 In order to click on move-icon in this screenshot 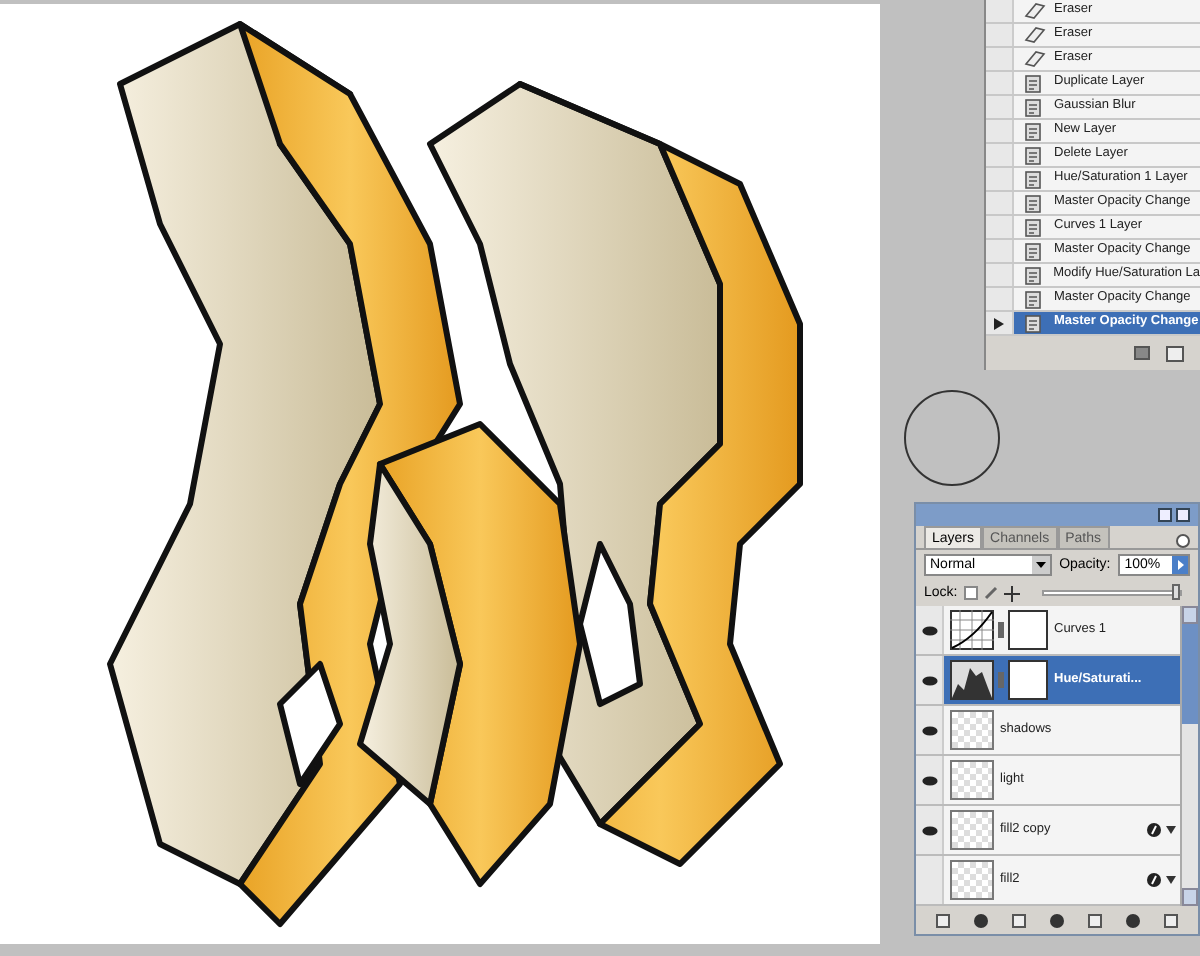, I will do `click(1011, 593)`.